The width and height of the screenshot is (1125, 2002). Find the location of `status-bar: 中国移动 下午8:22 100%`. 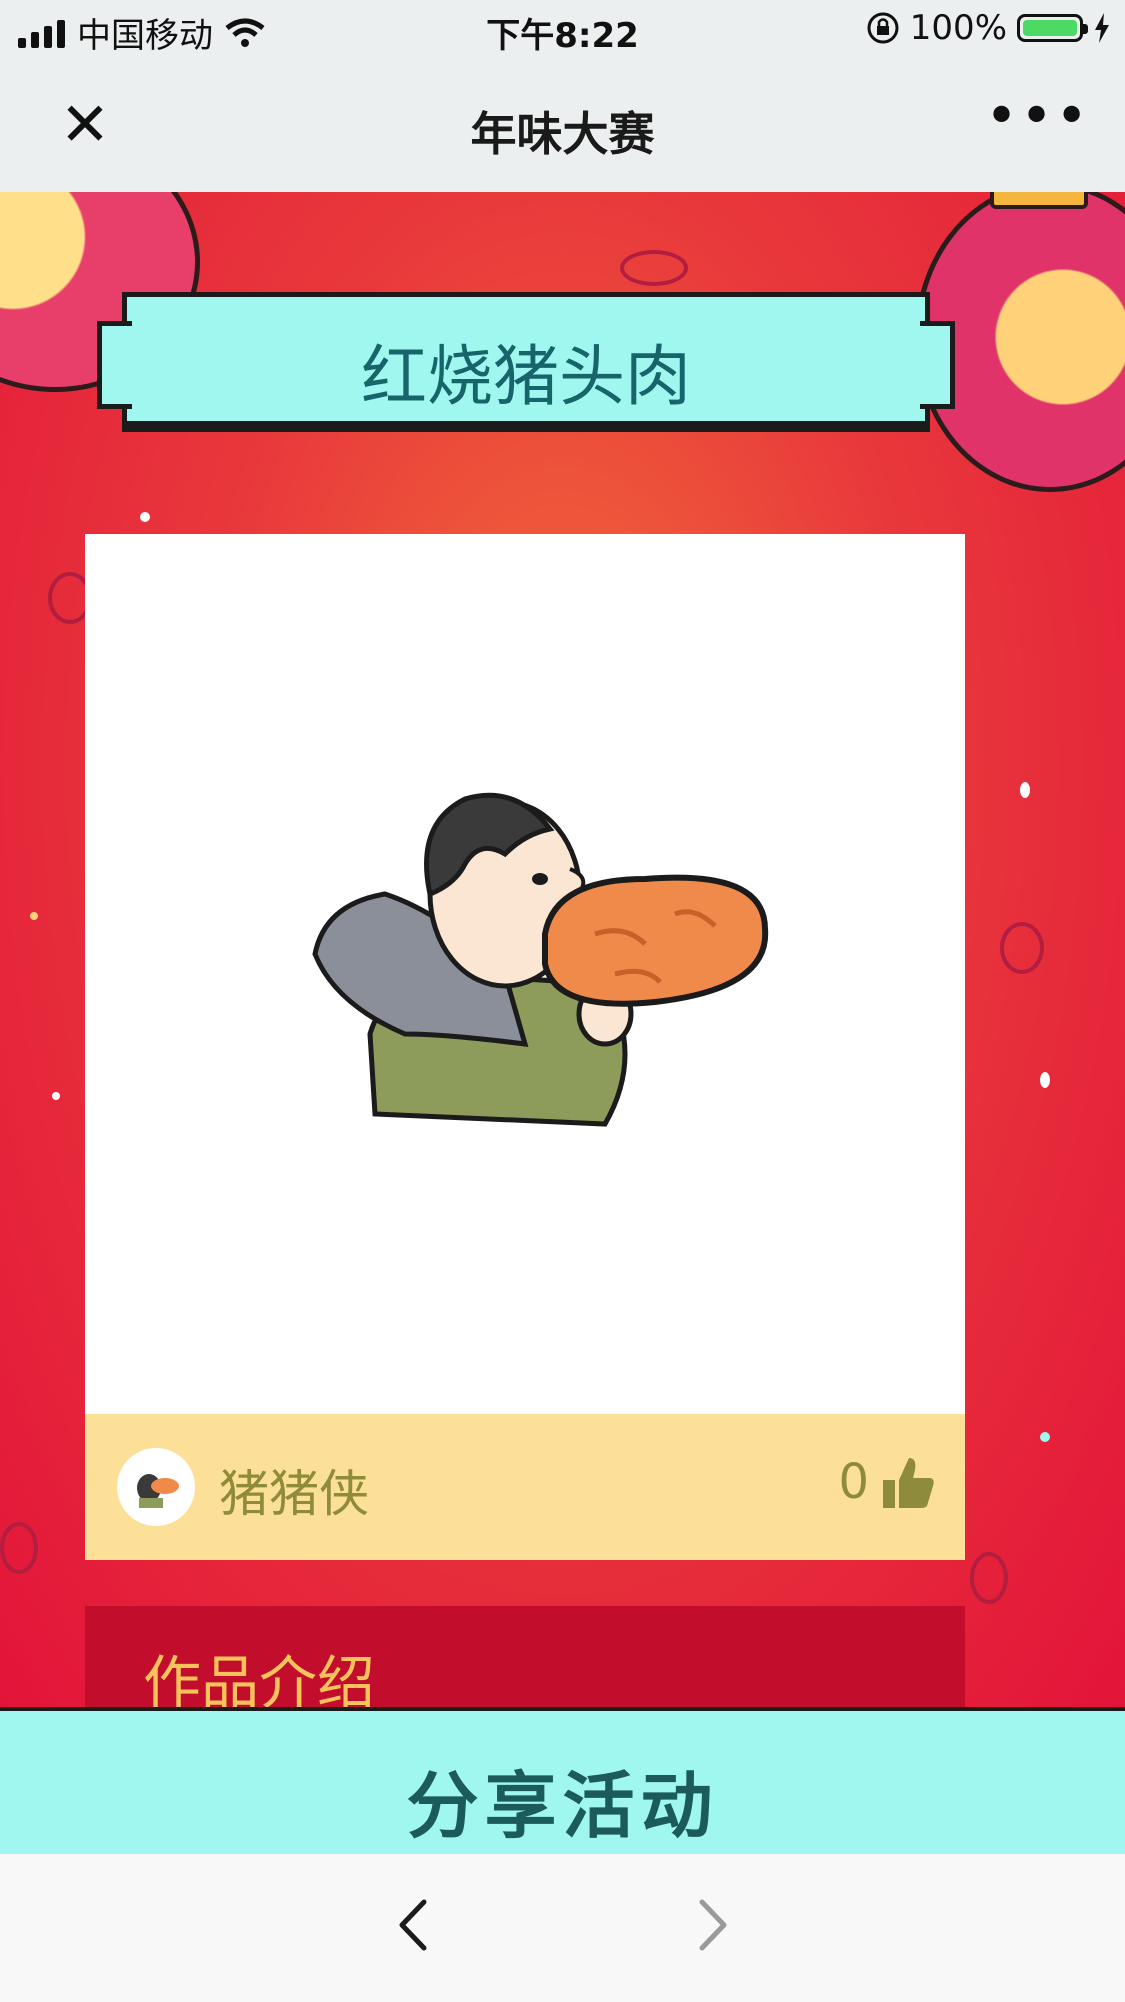

status-bar: 中国移动 下午8:22 100% is located at coordinates (562, 31).